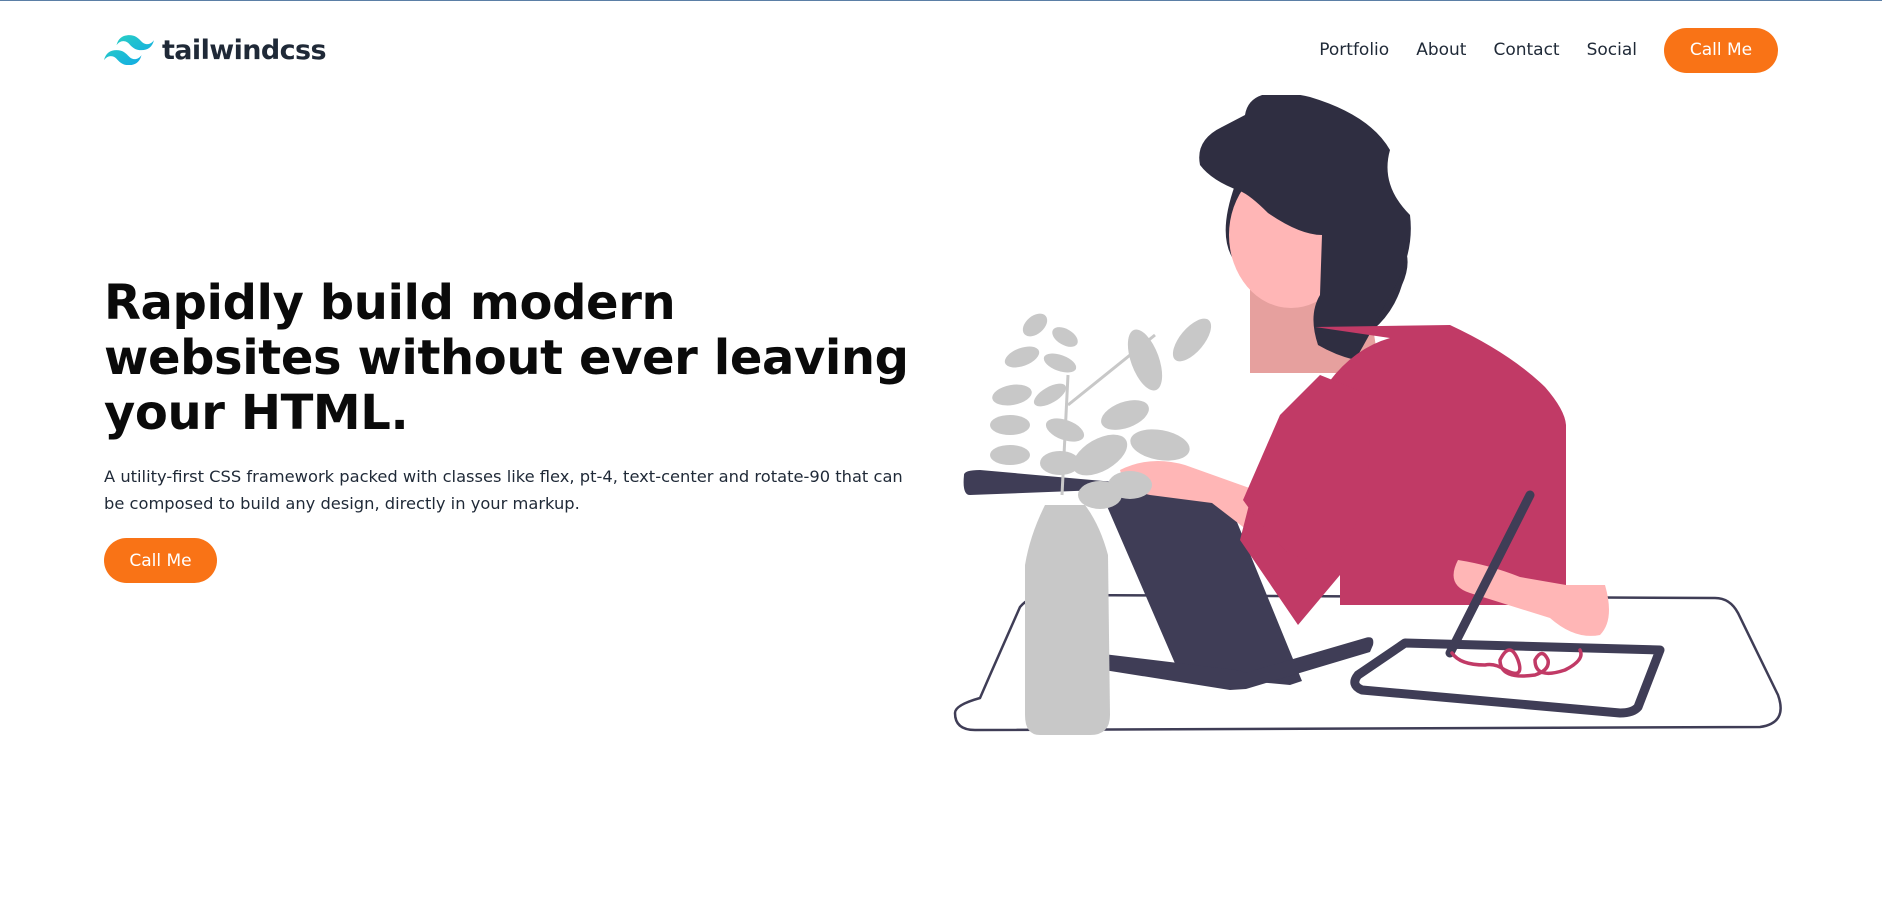 The height and width of the screenshot is (900, 1882). Describe the element at coordinates (1441, 50) in the screenshot. I see `nav-link-about: About` at that location.